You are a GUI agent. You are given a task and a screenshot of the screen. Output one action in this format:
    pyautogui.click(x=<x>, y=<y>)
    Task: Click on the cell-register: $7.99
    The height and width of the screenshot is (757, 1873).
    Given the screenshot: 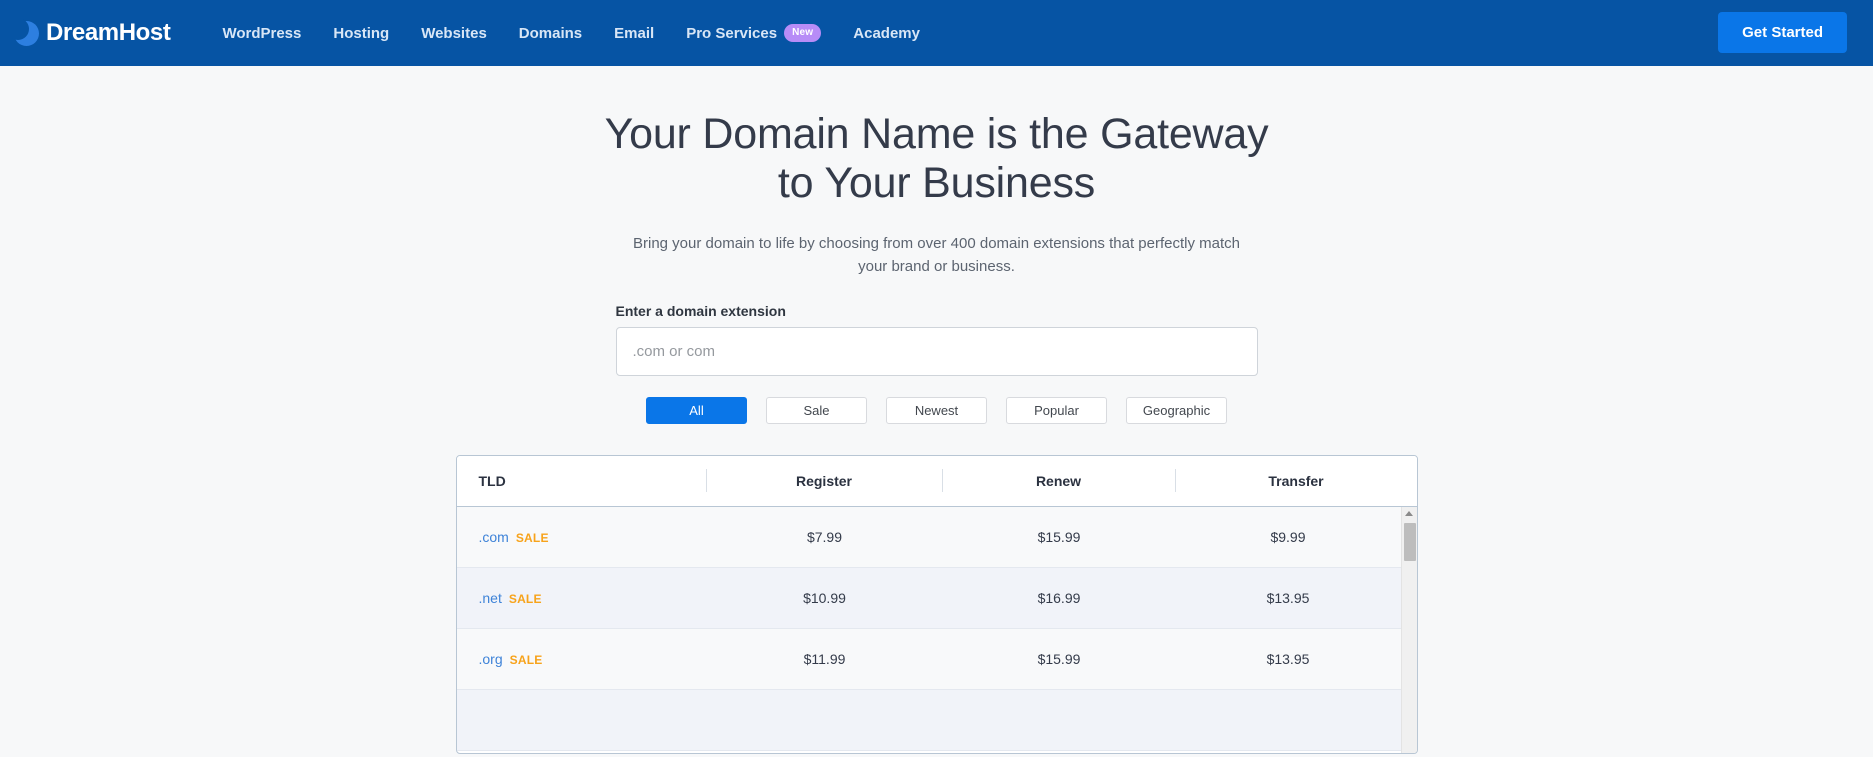 What is the action you would take?
    pyautogui.click(x=824, y=536)
    